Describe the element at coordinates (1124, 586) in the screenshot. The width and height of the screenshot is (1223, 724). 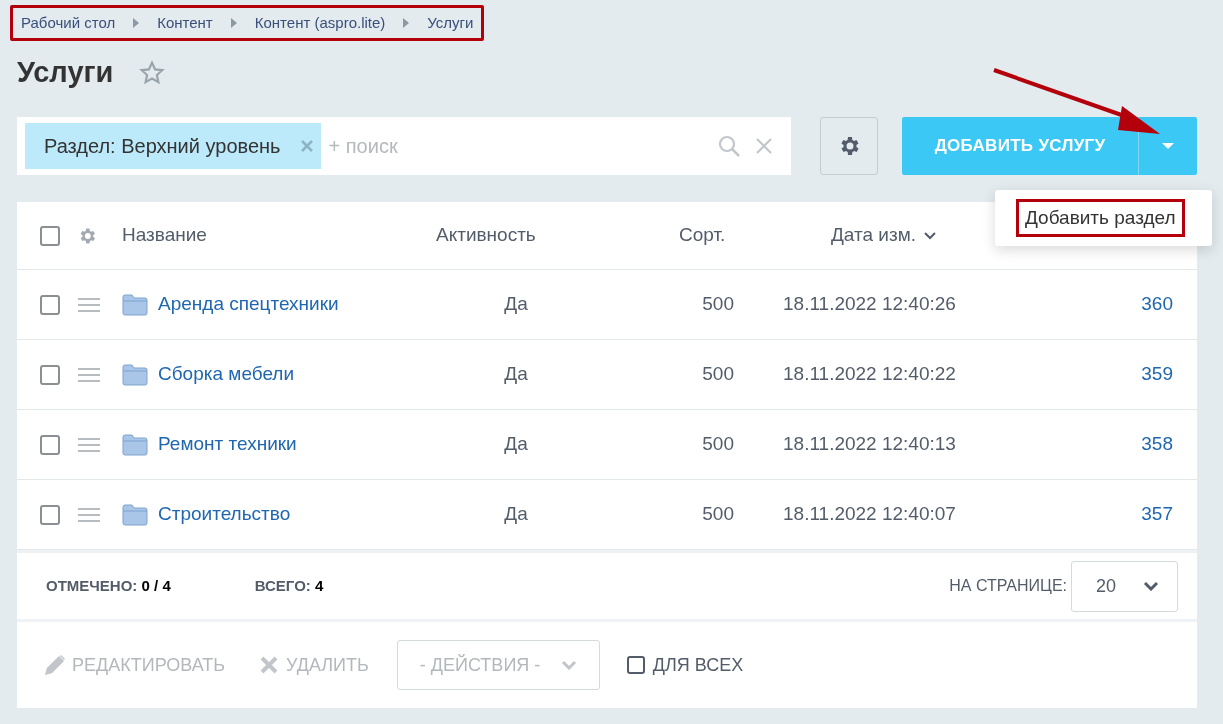
I see `per-page-select: 20` at that location.